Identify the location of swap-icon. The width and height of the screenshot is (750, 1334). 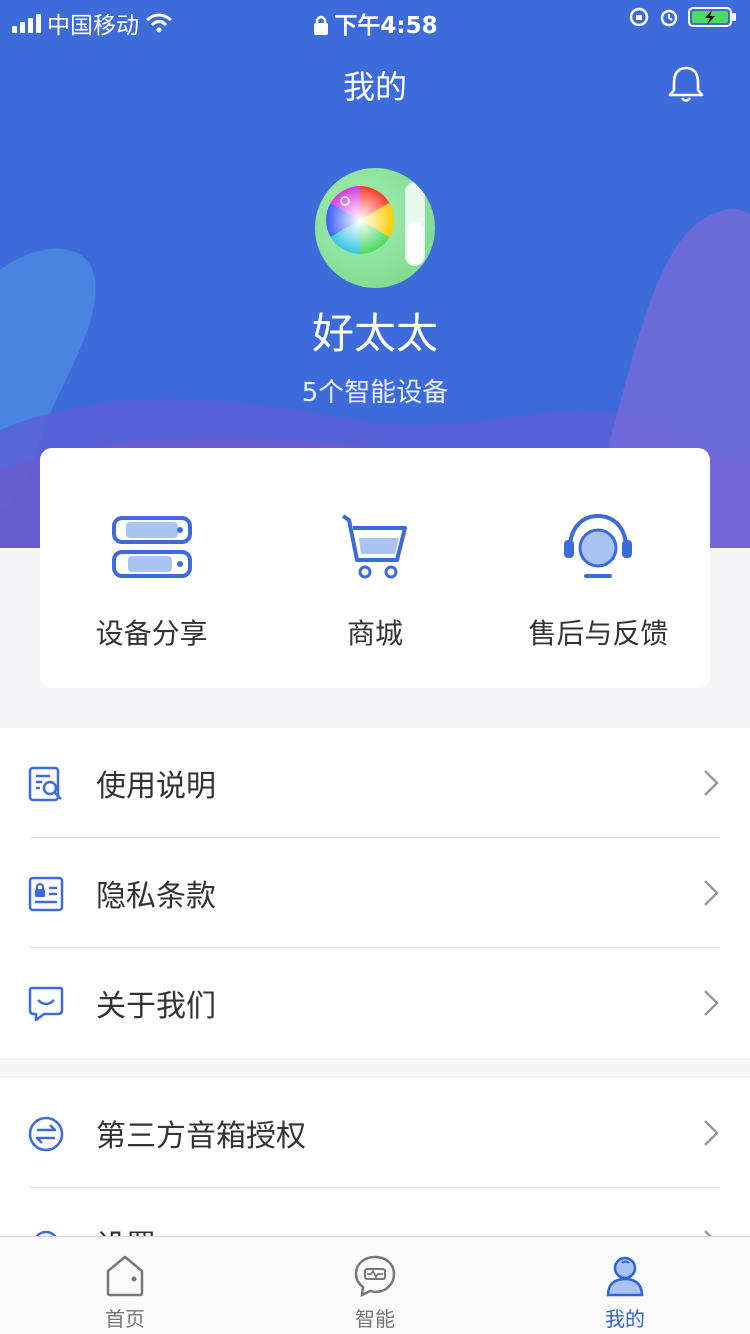
(46, 1134).